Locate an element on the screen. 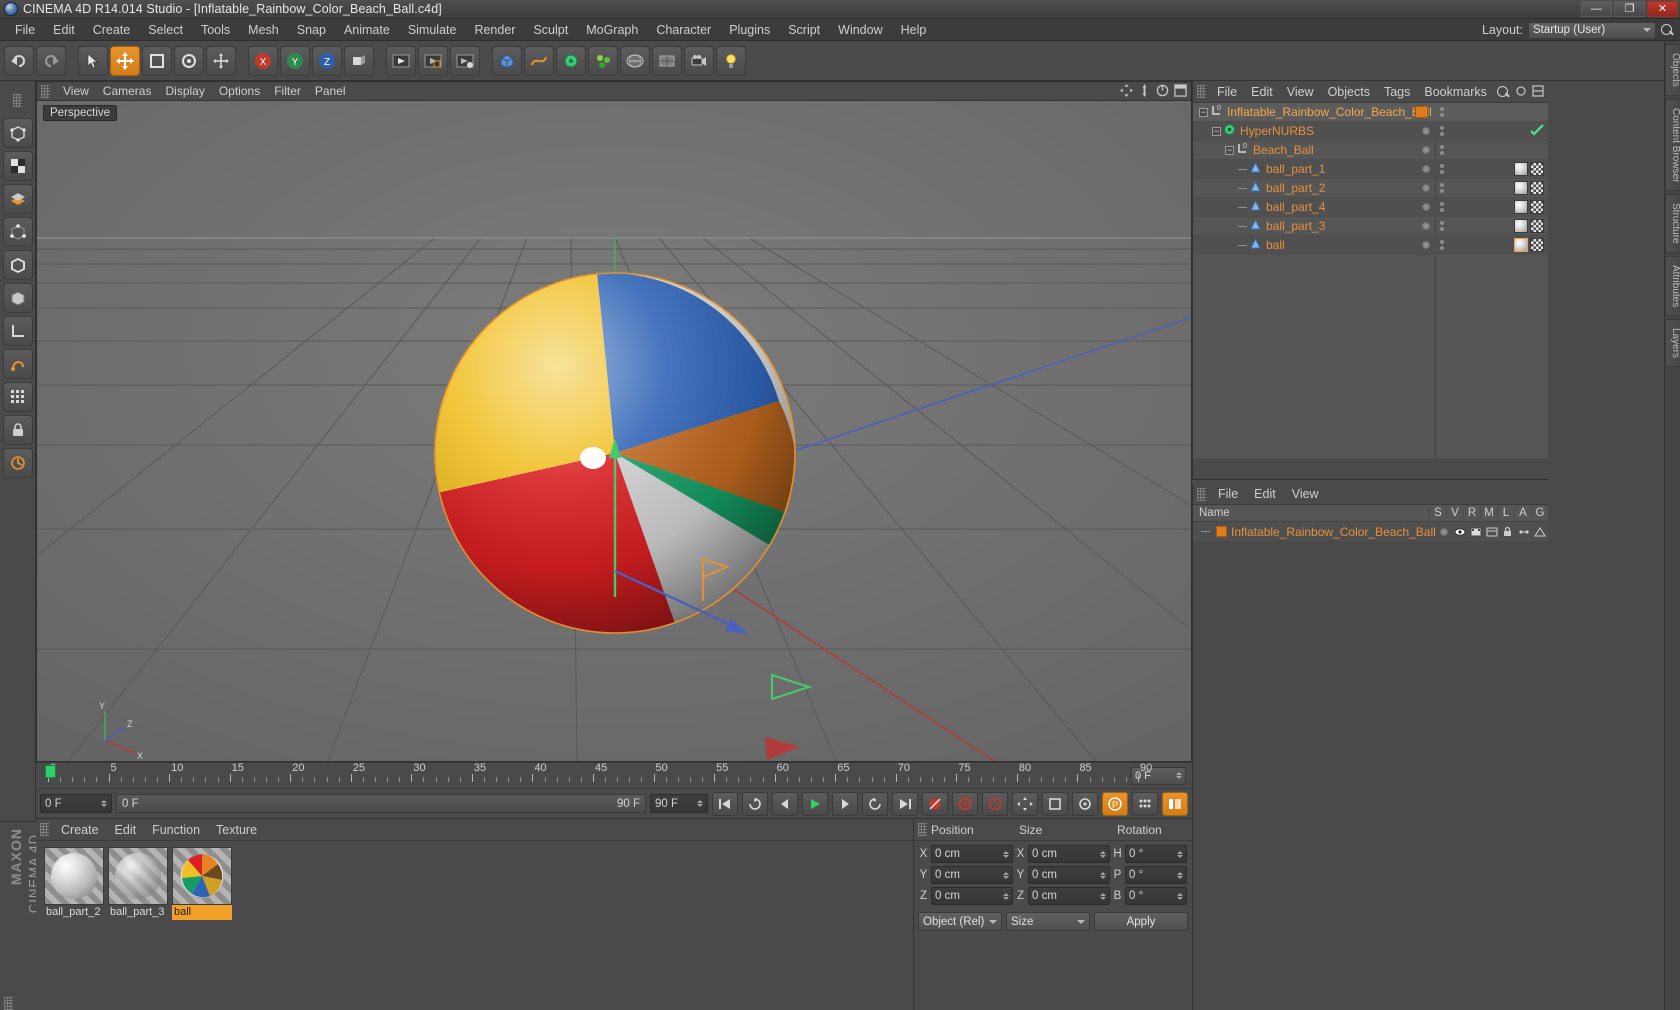  menu-item-mesh: Mesh is located at coordinates (263, 30).